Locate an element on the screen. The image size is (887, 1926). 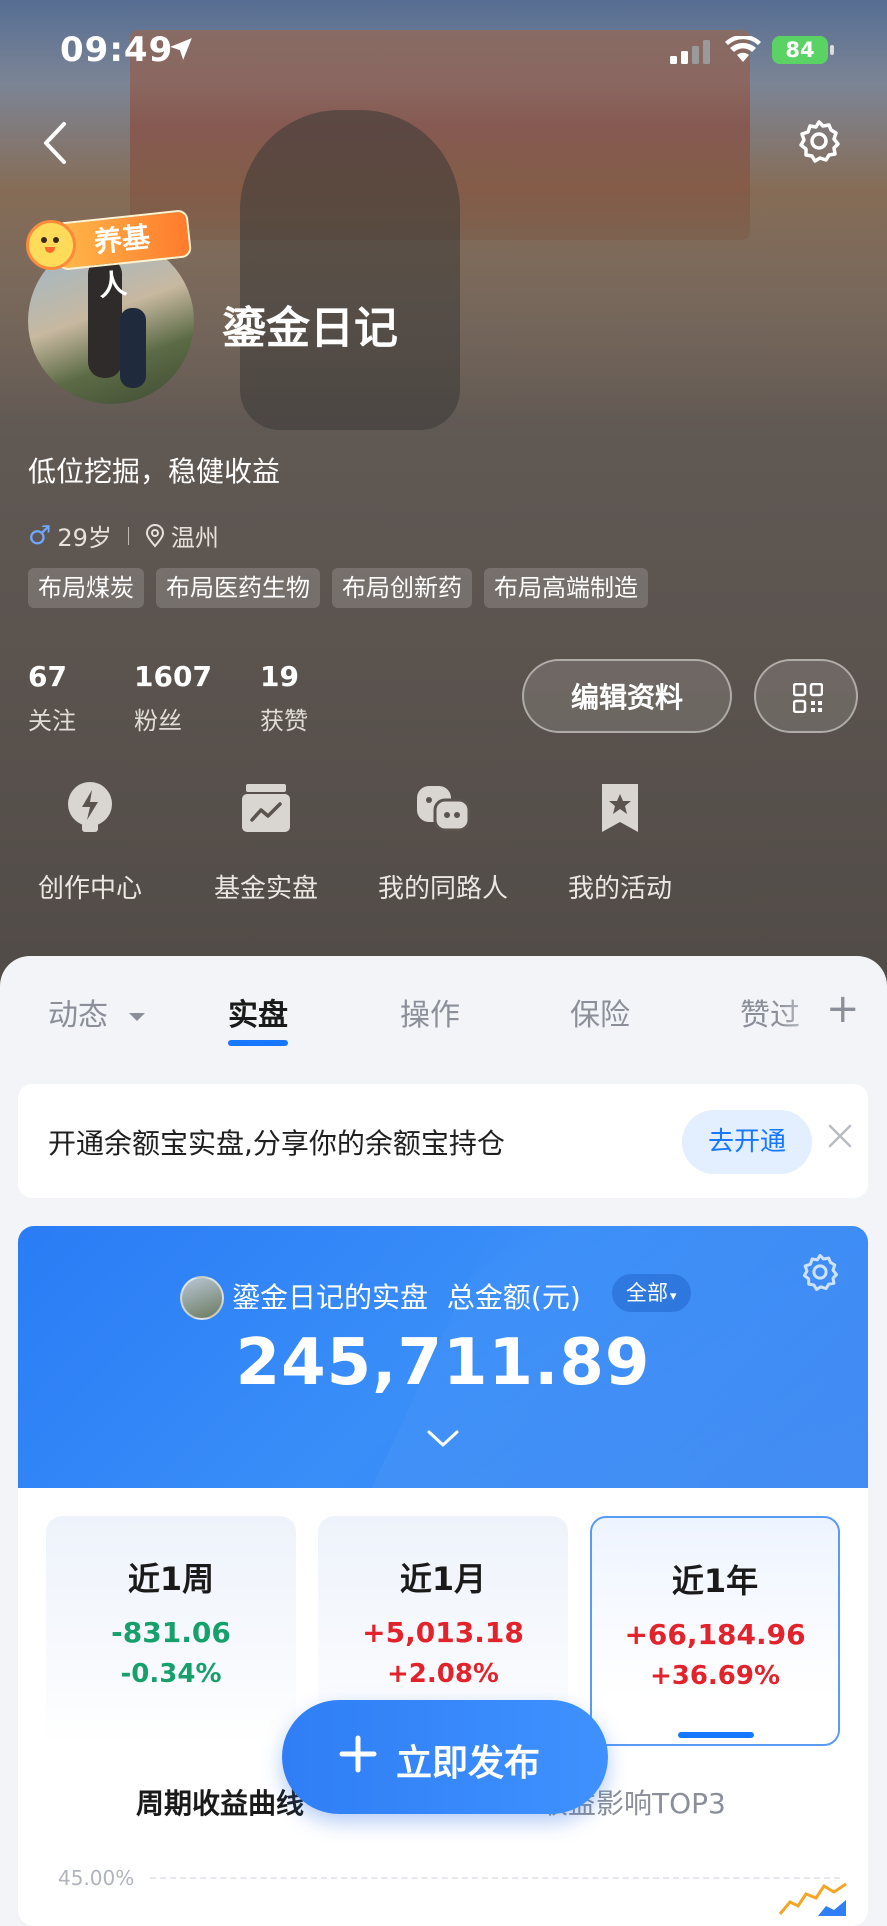
period-label: 近1年 is located at coordinates (715, 1581).